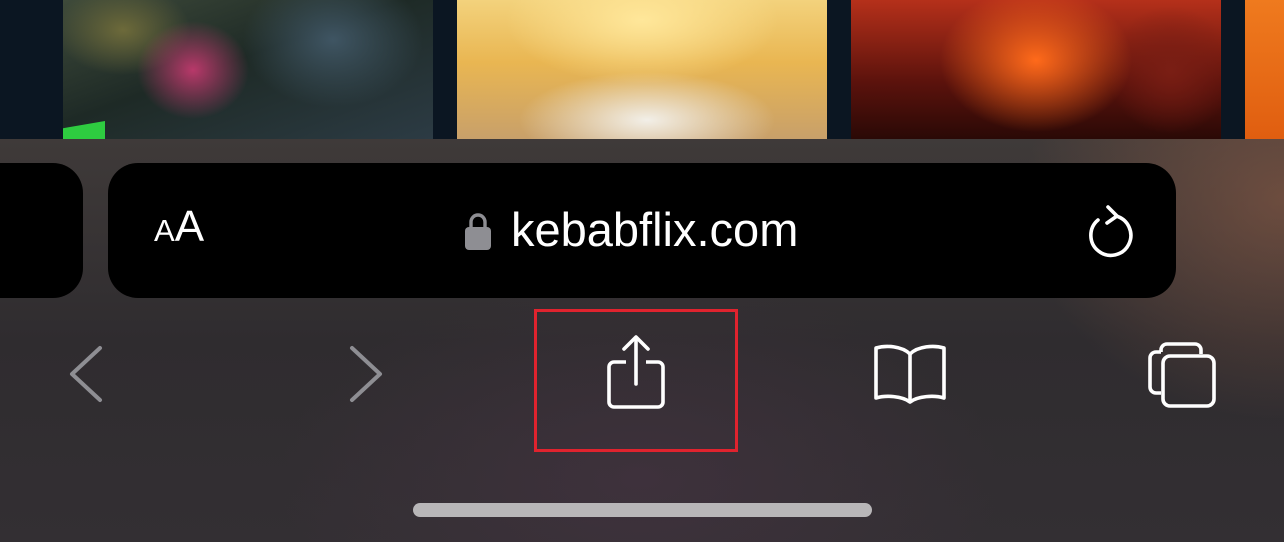  Describe the element at coordinates (1110, 231) in the screenshot. I see `reload-icon` at that location.